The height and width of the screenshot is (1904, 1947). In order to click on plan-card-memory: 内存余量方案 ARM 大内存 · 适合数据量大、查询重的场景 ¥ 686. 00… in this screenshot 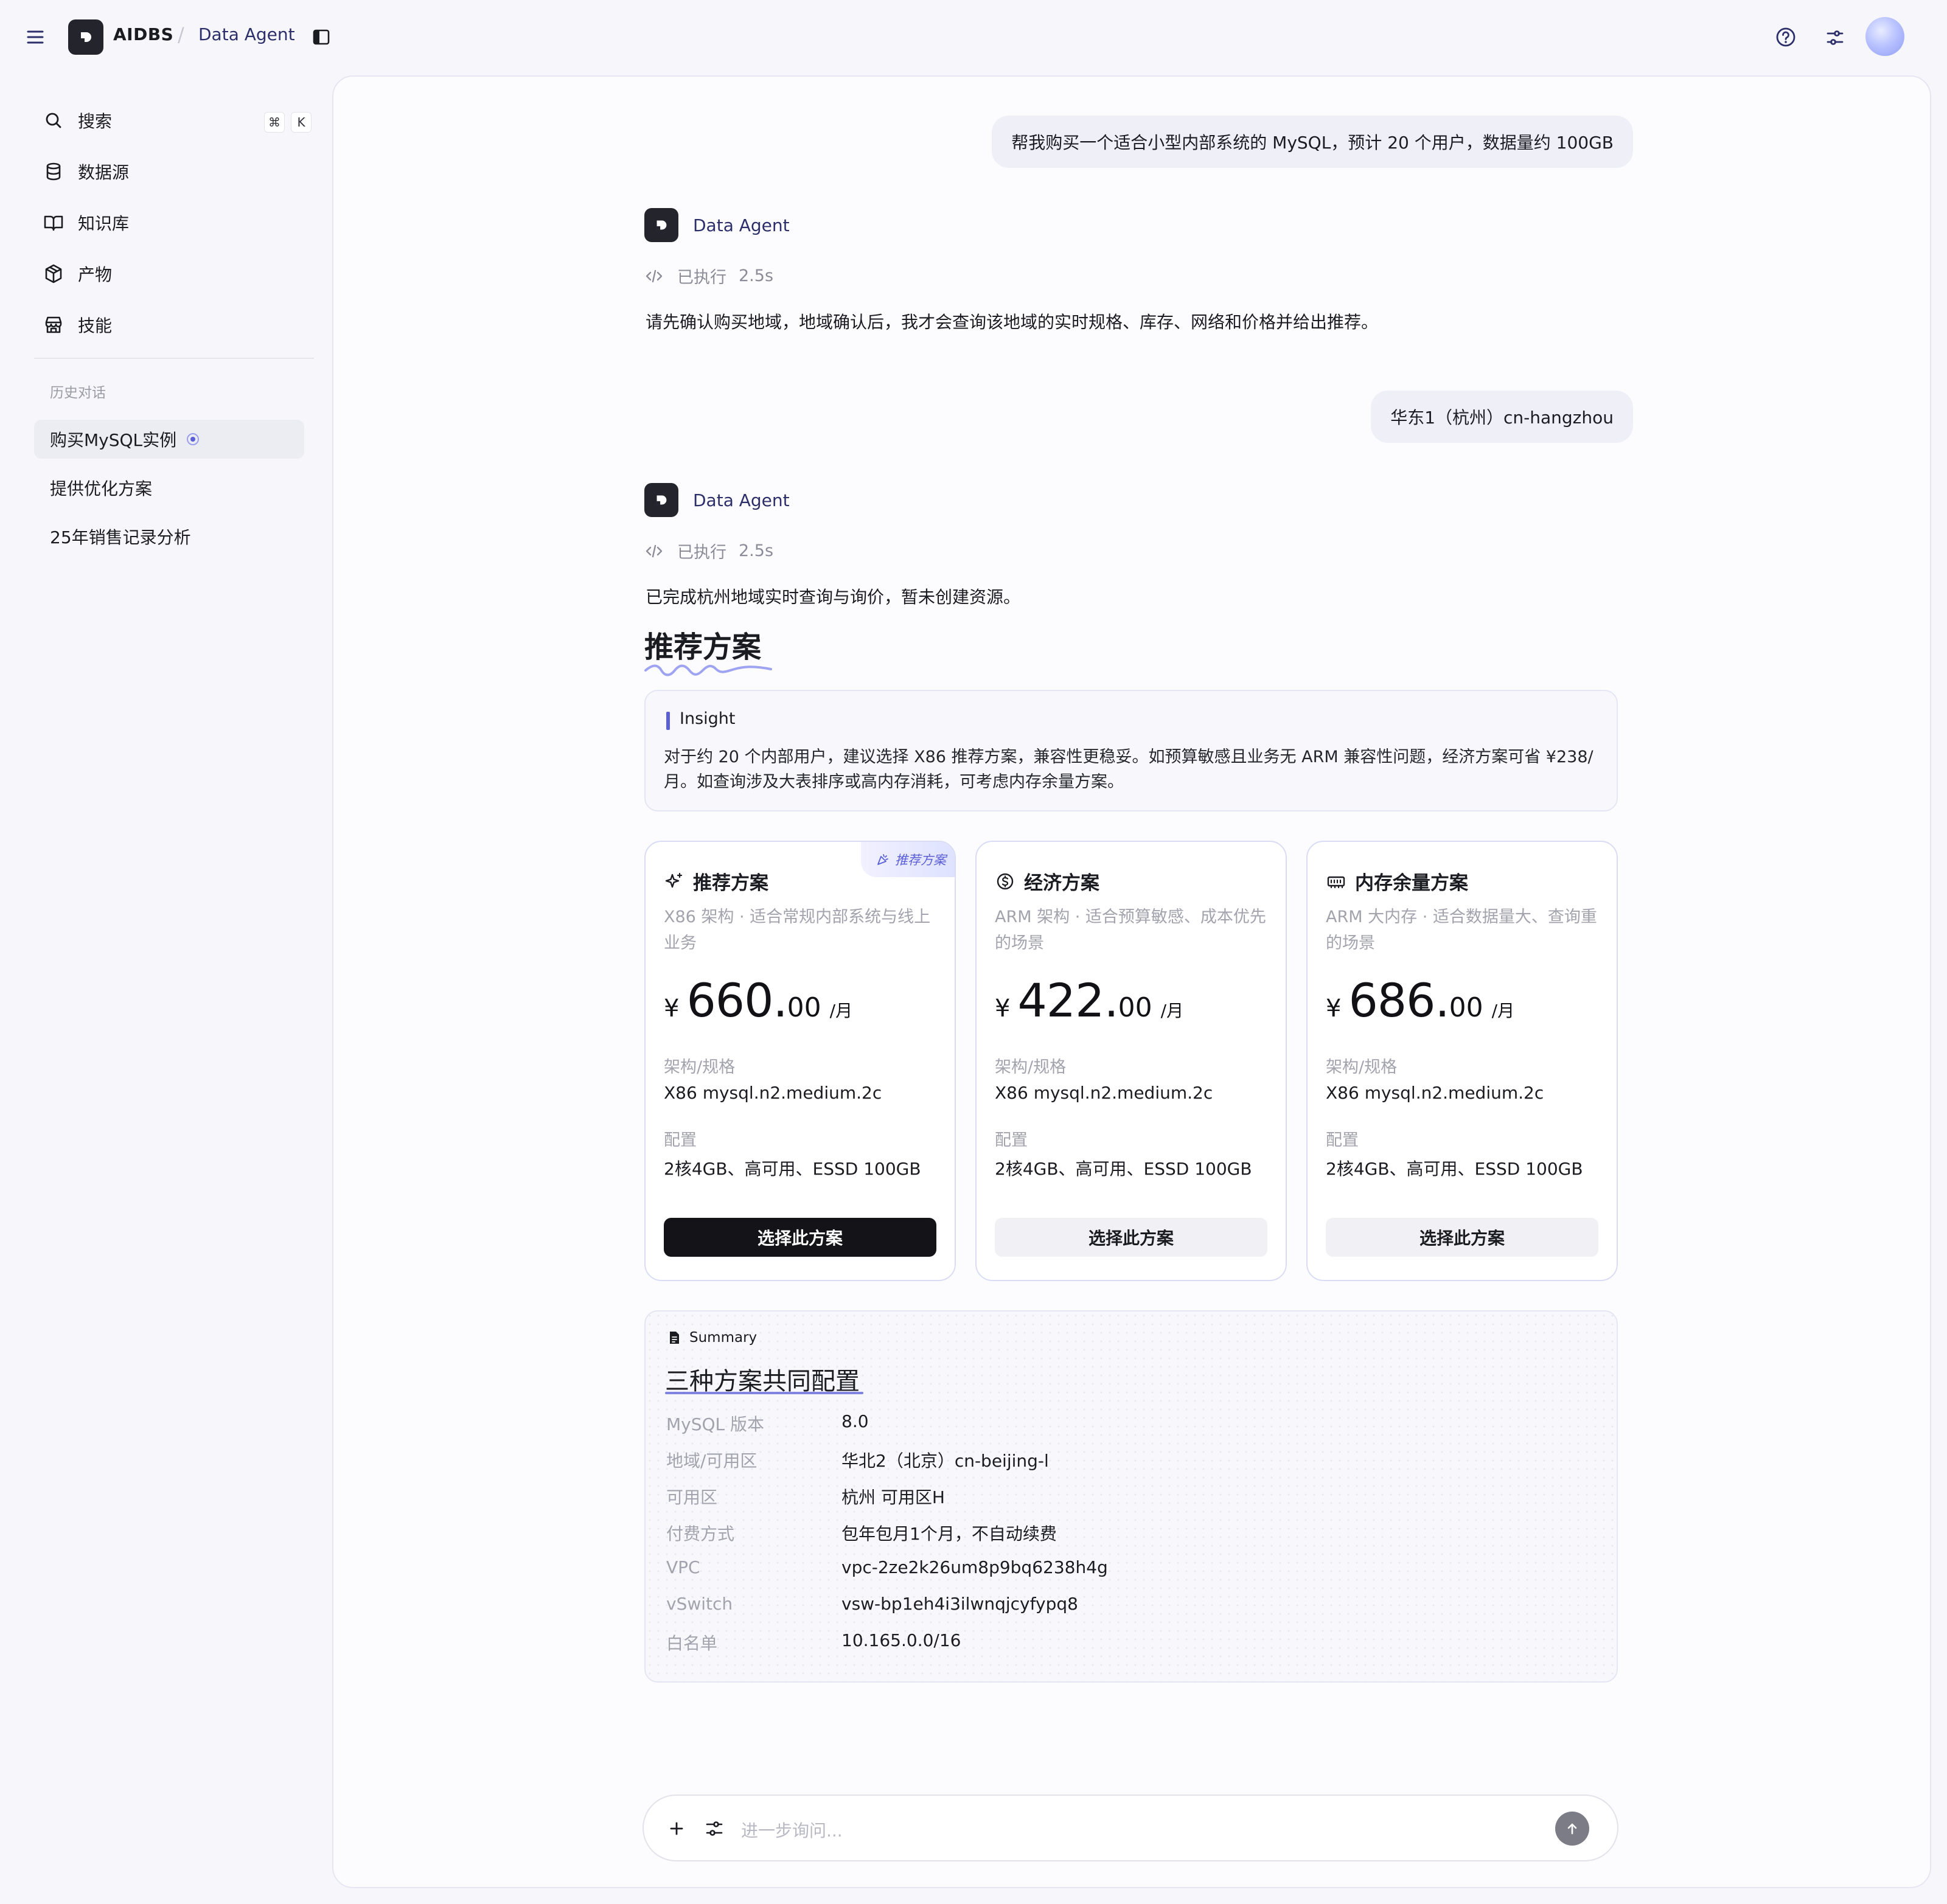, I will do `click(1462, 1061)`.